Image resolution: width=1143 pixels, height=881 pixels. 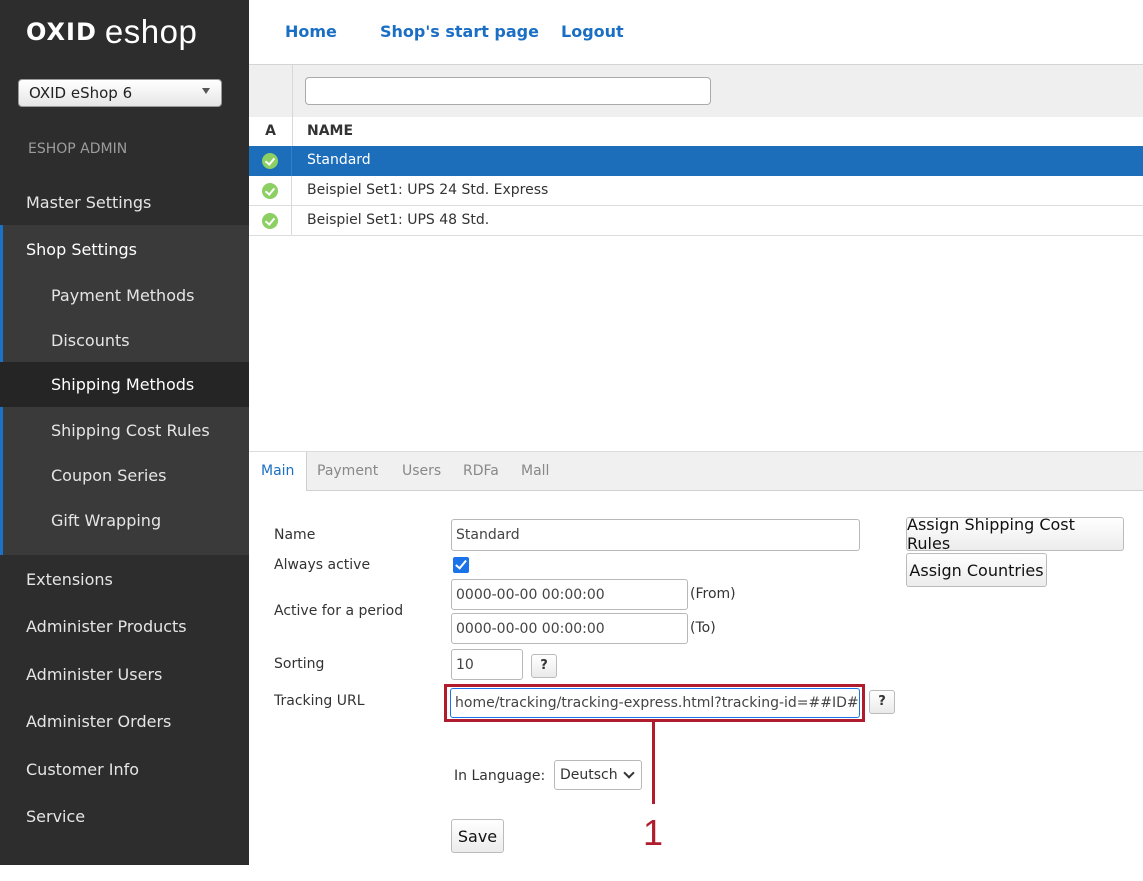 What do you see at coordinates (81, 93) in the screenshot?
I see `shop-selector-value: OXID eShop 6` at bounding box center [81, 93].